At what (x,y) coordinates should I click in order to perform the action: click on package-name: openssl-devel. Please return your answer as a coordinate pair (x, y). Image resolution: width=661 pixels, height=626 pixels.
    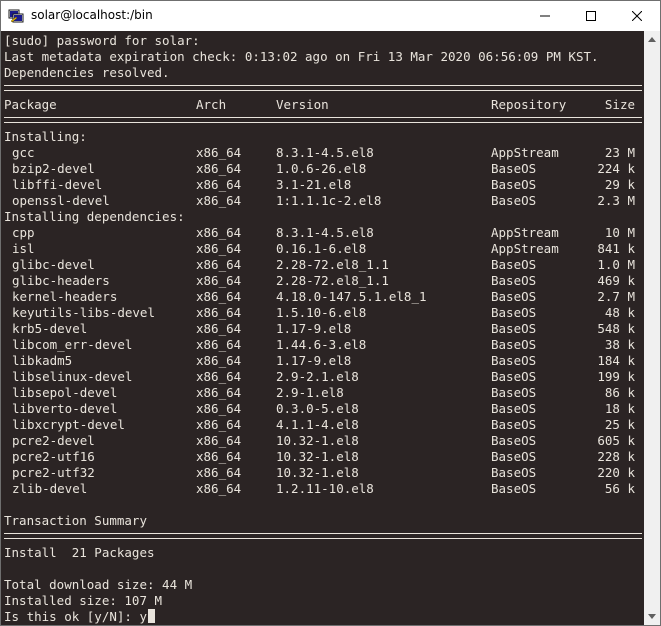
    Looking at the image, I should click on (61, 200).